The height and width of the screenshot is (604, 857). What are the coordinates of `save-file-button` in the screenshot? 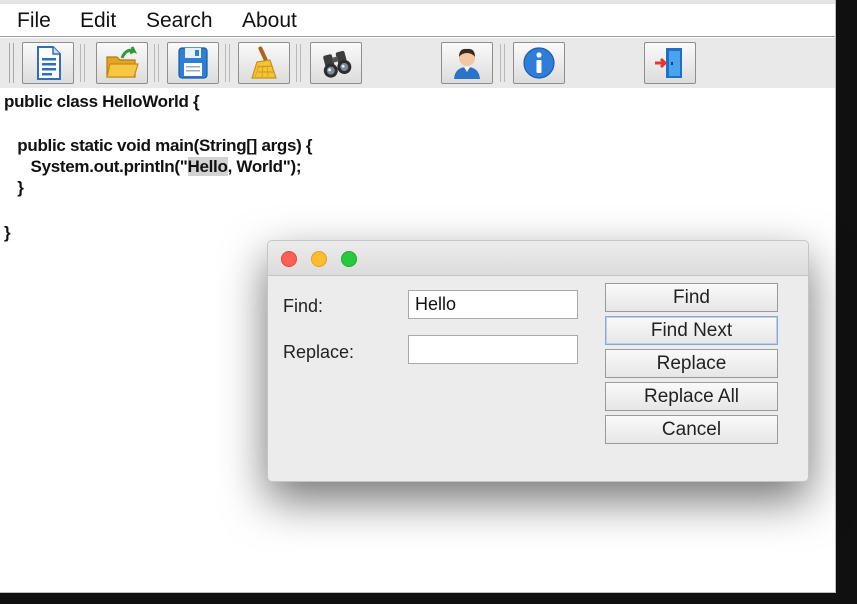 It's located at (193, 63).